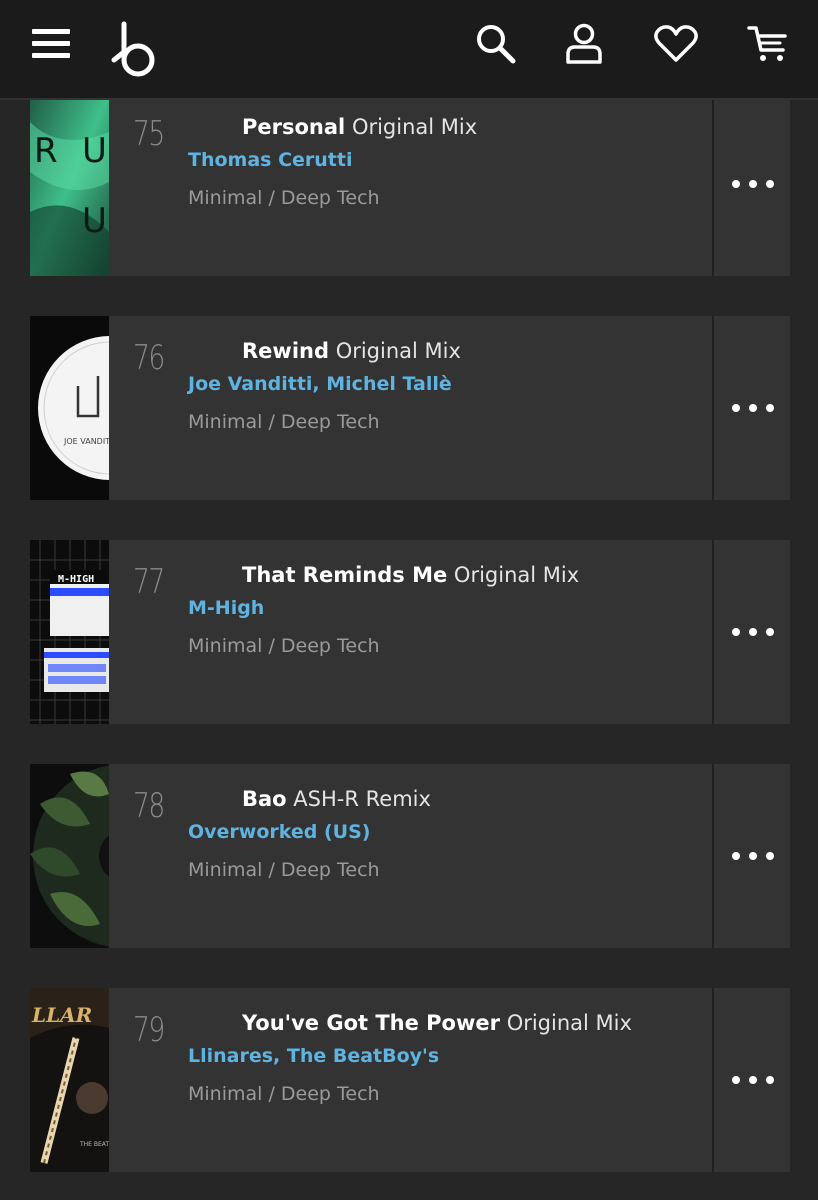 The height and width of the screenshot is (1200, 818). What do you see at coordinates (149, 582) in the screenshot?
I see `track-number: 77` at bounding box center [149, 582].